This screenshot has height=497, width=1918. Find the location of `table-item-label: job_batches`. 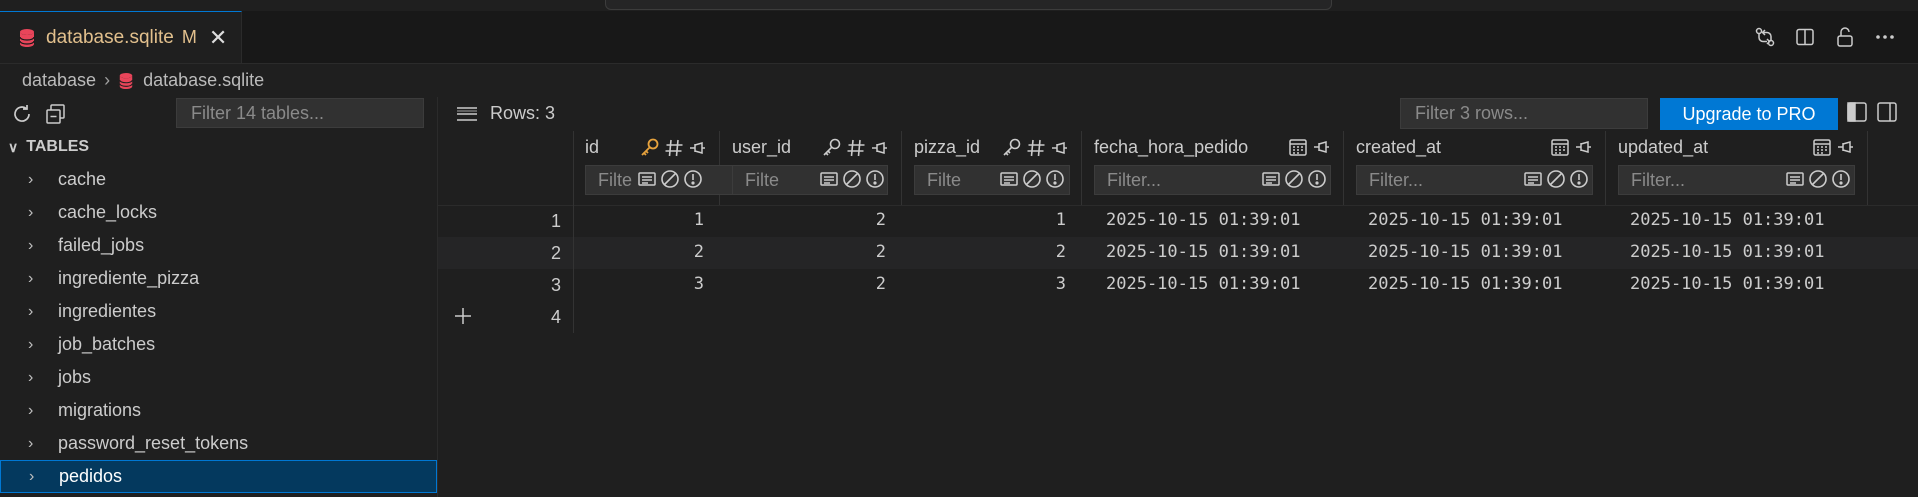

table-item-label: job_batches is located at coordinates (107, 344).